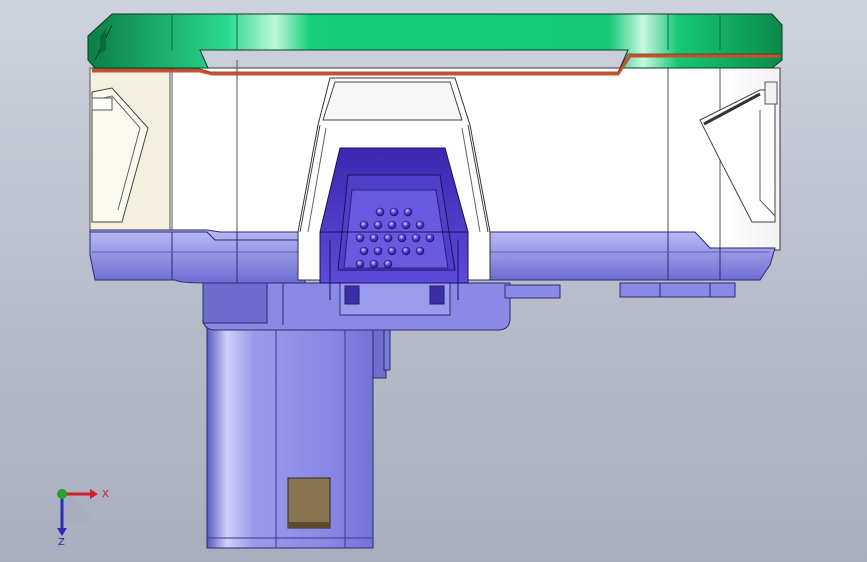  Describe the element at coordinates (130, 158) in the screenshot. I see `side-grip-left` at that location.